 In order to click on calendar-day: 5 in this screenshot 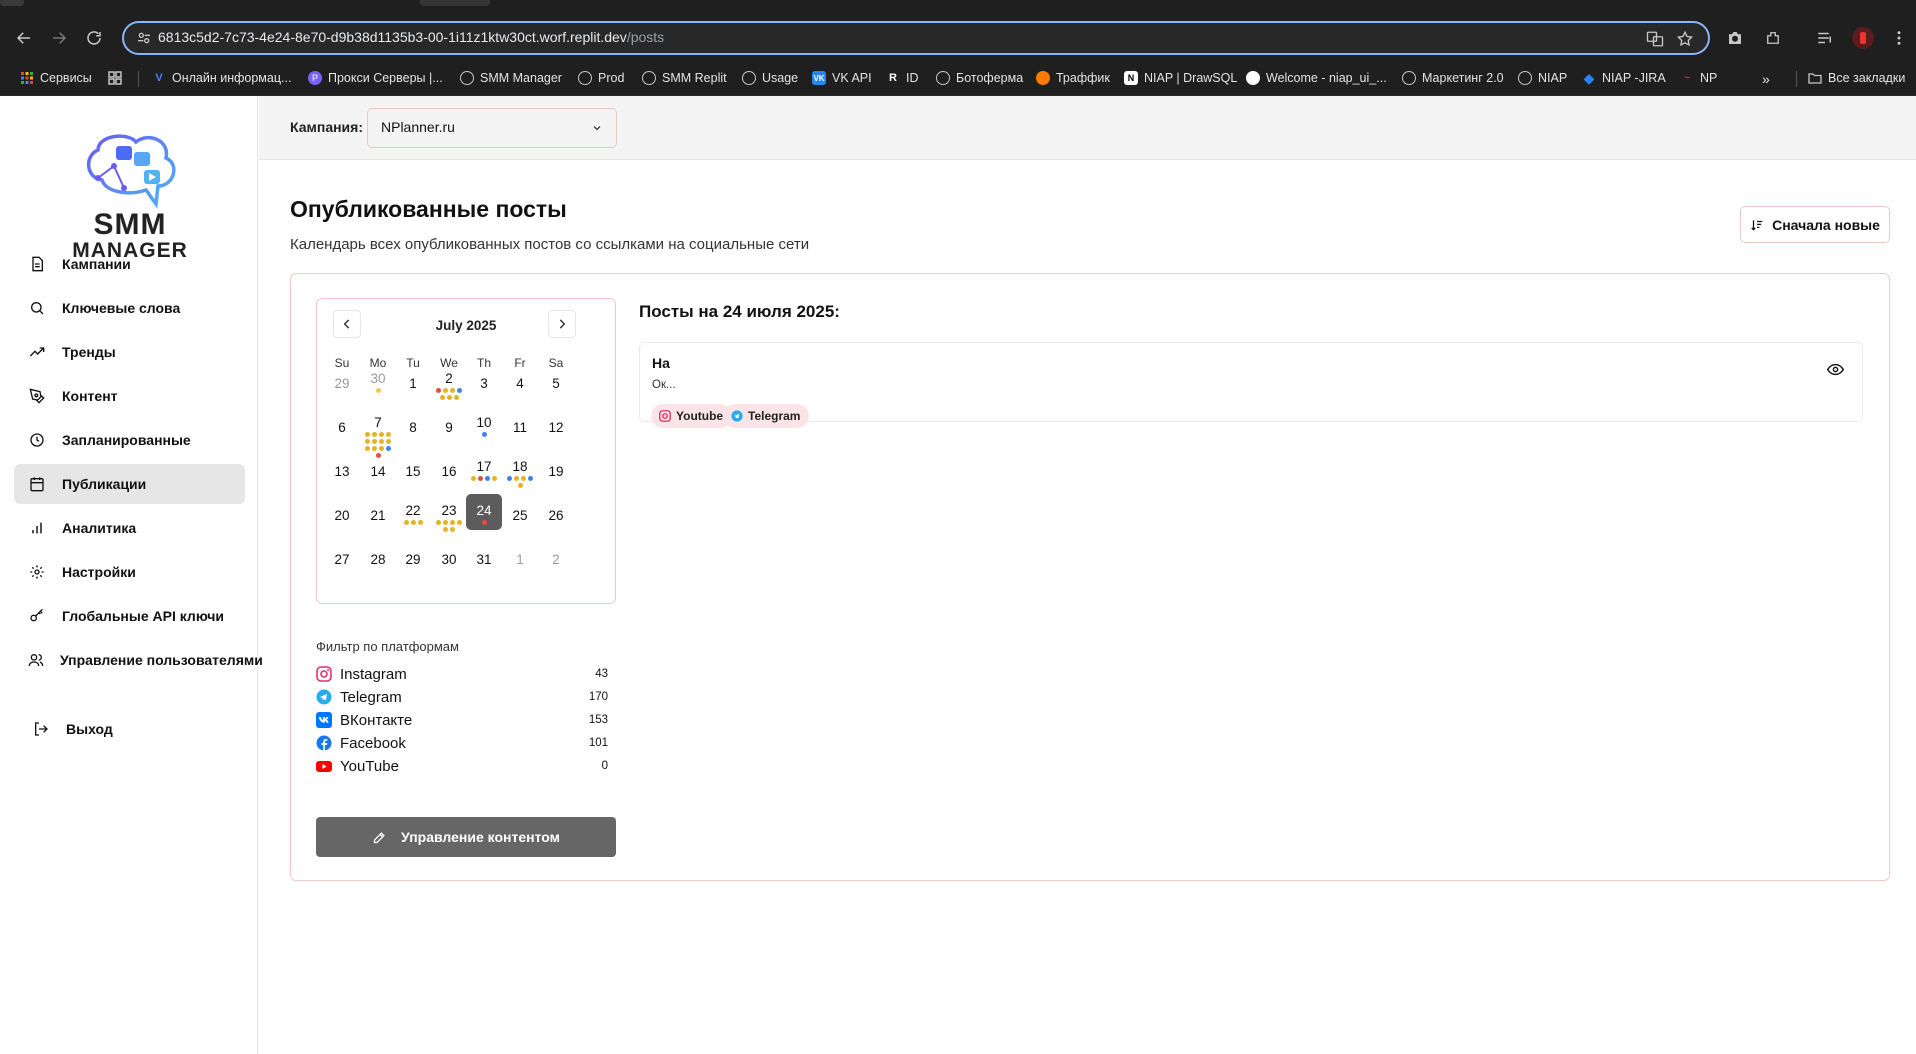, I will do `click(556, 385)`.